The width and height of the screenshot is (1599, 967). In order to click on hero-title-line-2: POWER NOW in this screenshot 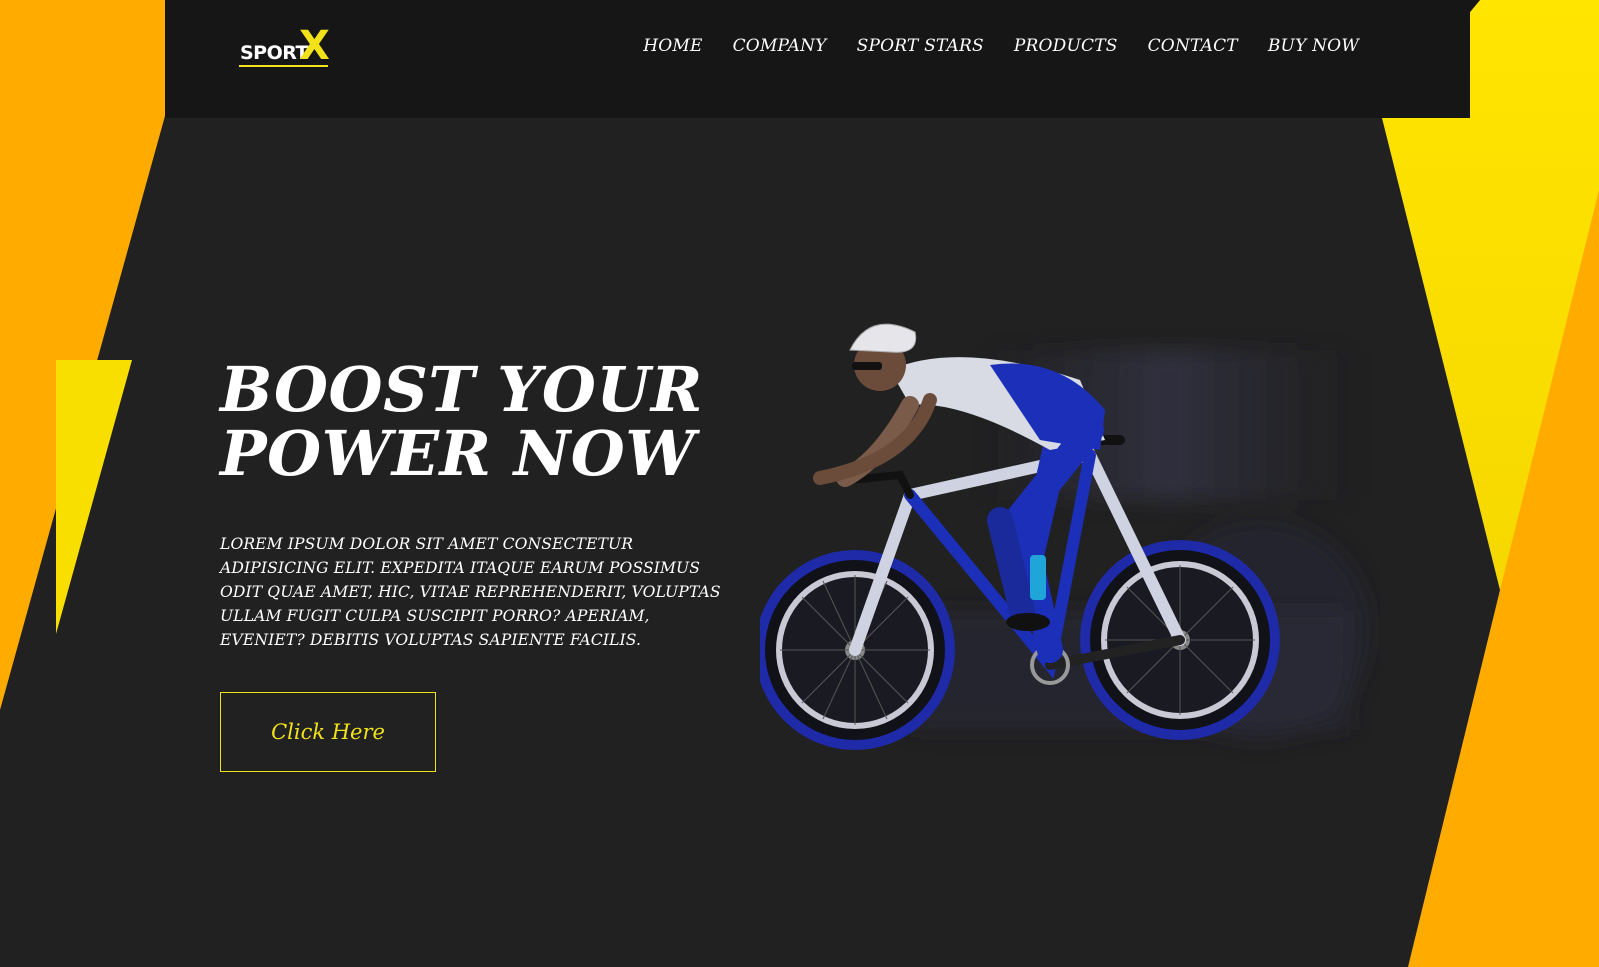, I will do `click(458, 453)`.